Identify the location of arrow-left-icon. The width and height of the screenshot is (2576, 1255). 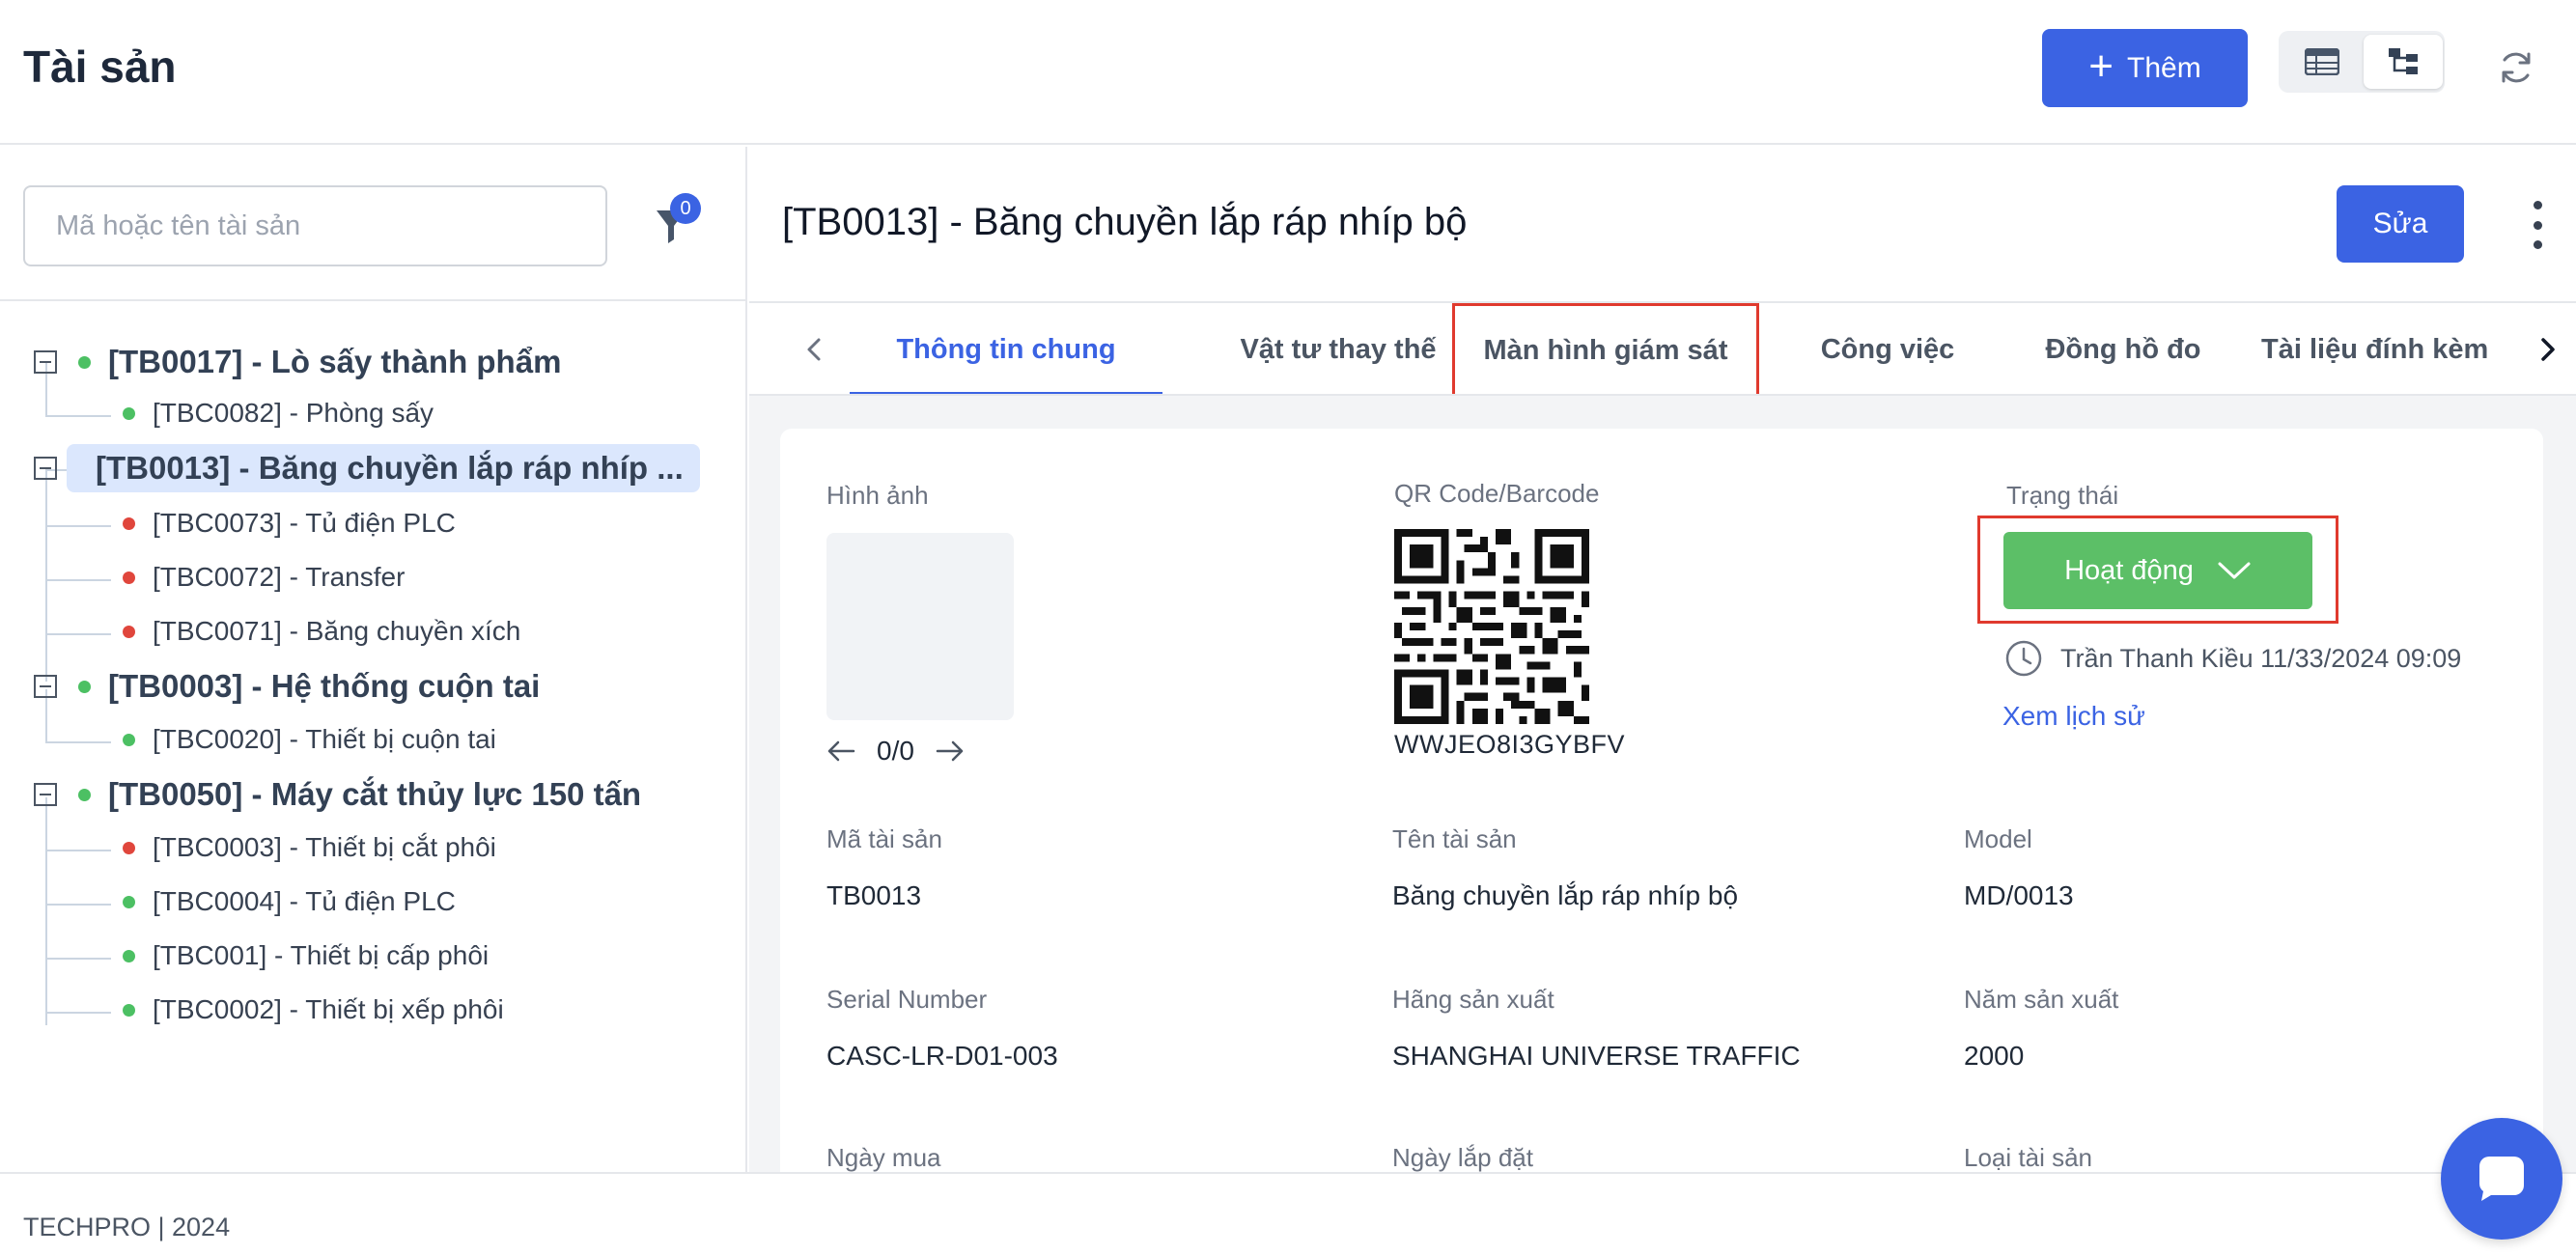
(841, 751).